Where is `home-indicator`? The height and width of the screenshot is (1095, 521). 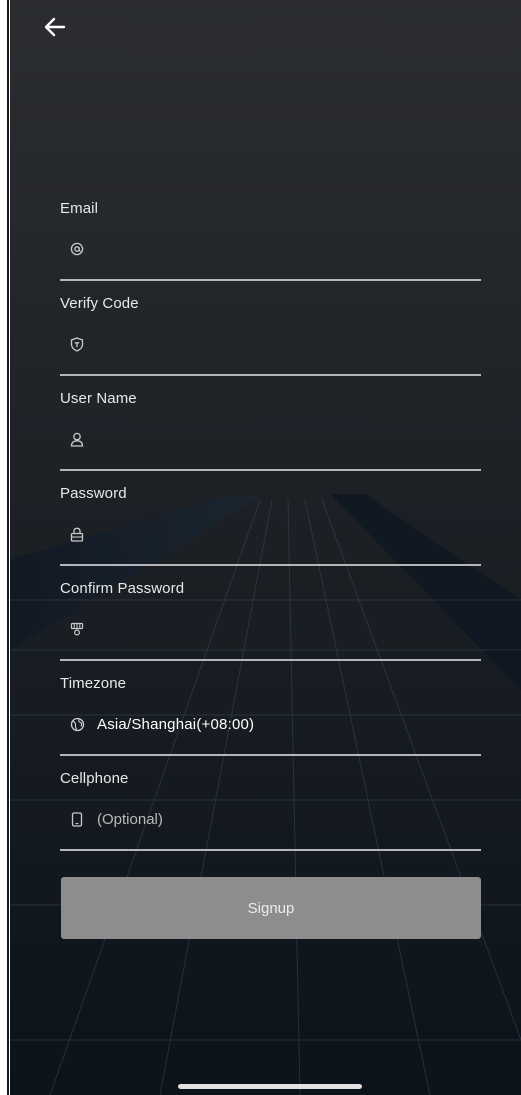
home-indicator is located at coordinates (270, 1086).